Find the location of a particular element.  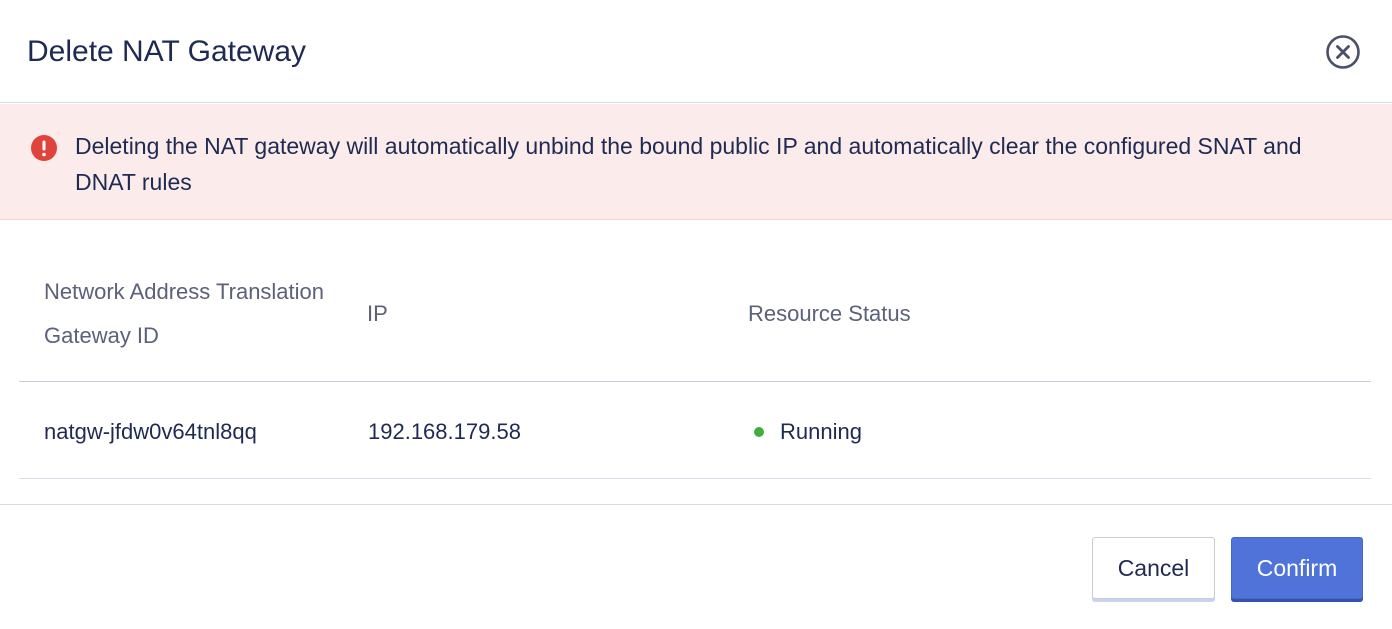

status-cell: Running is located at coordinates (808, 432).